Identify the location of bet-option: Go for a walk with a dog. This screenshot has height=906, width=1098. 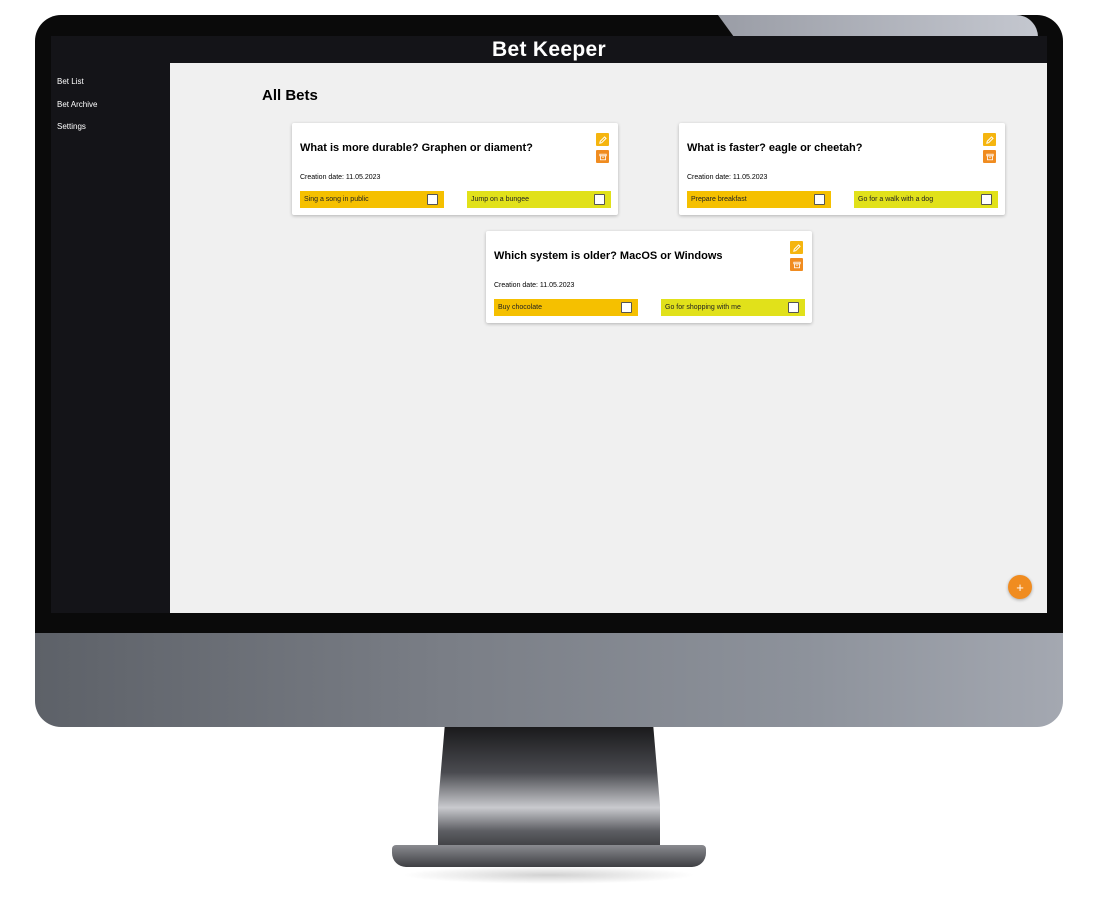
(926, 199).